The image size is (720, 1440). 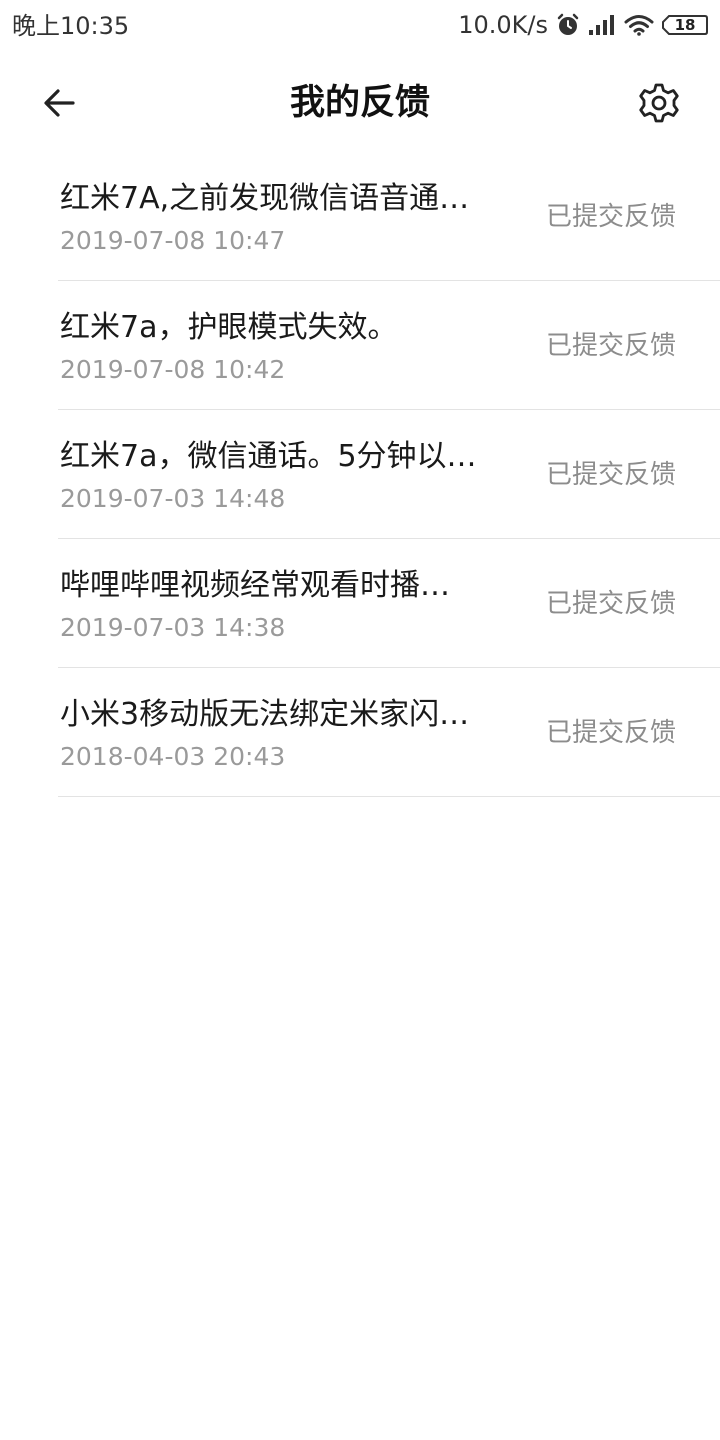 I want to click on status-bar: 晚上10:35 10.0K/s 18, so click(x=360, y=26).